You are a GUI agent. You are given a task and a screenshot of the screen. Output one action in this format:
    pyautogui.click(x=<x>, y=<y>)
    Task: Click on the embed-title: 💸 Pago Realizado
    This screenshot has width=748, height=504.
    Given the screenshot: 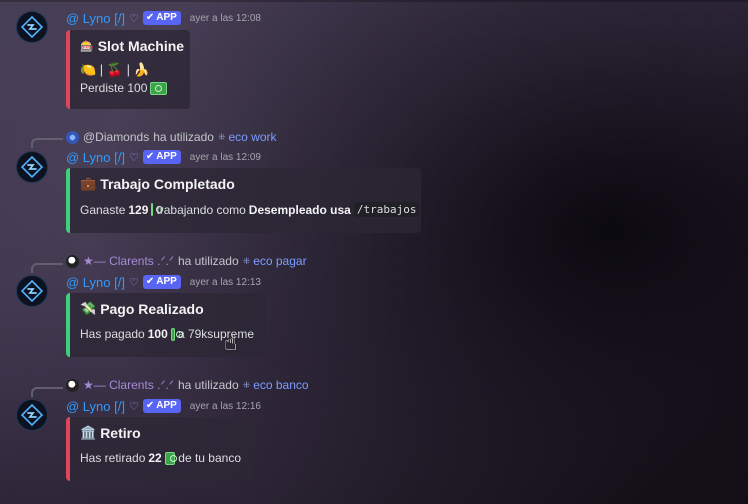 What is the action you would take?
    pyautogui.click(x=142, y=309)
    